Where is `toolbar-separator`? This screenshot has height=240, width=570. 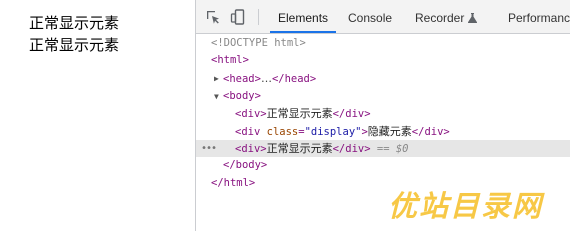
toolbar-separator is located at coordinates (258, 17).